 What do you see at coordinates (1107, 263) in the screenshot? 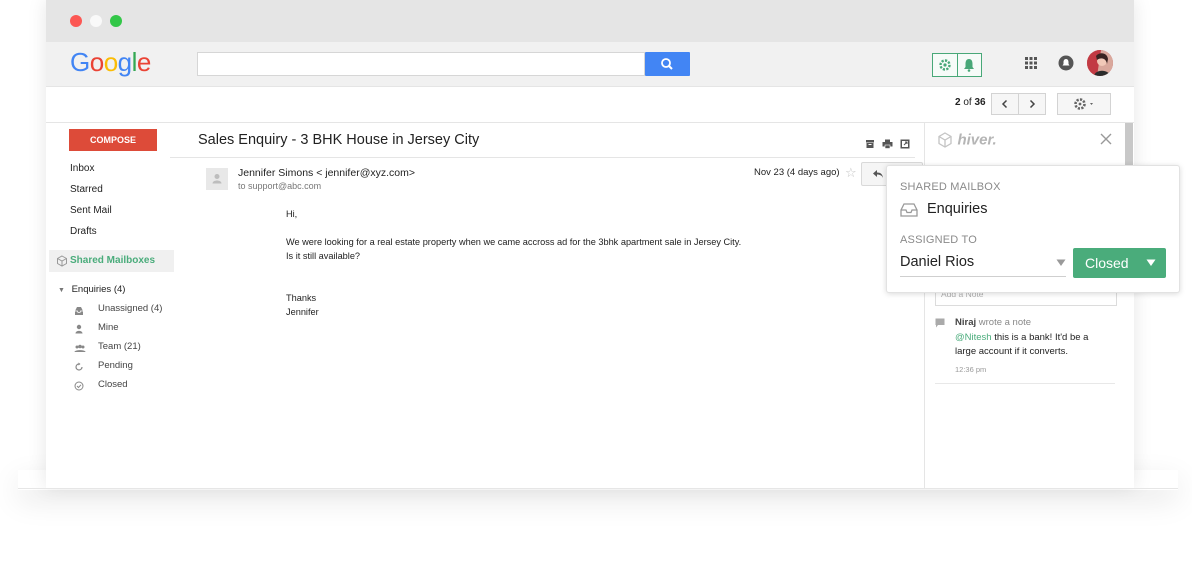
I see `status-label: Closed` at bounding box center [1107, 263].